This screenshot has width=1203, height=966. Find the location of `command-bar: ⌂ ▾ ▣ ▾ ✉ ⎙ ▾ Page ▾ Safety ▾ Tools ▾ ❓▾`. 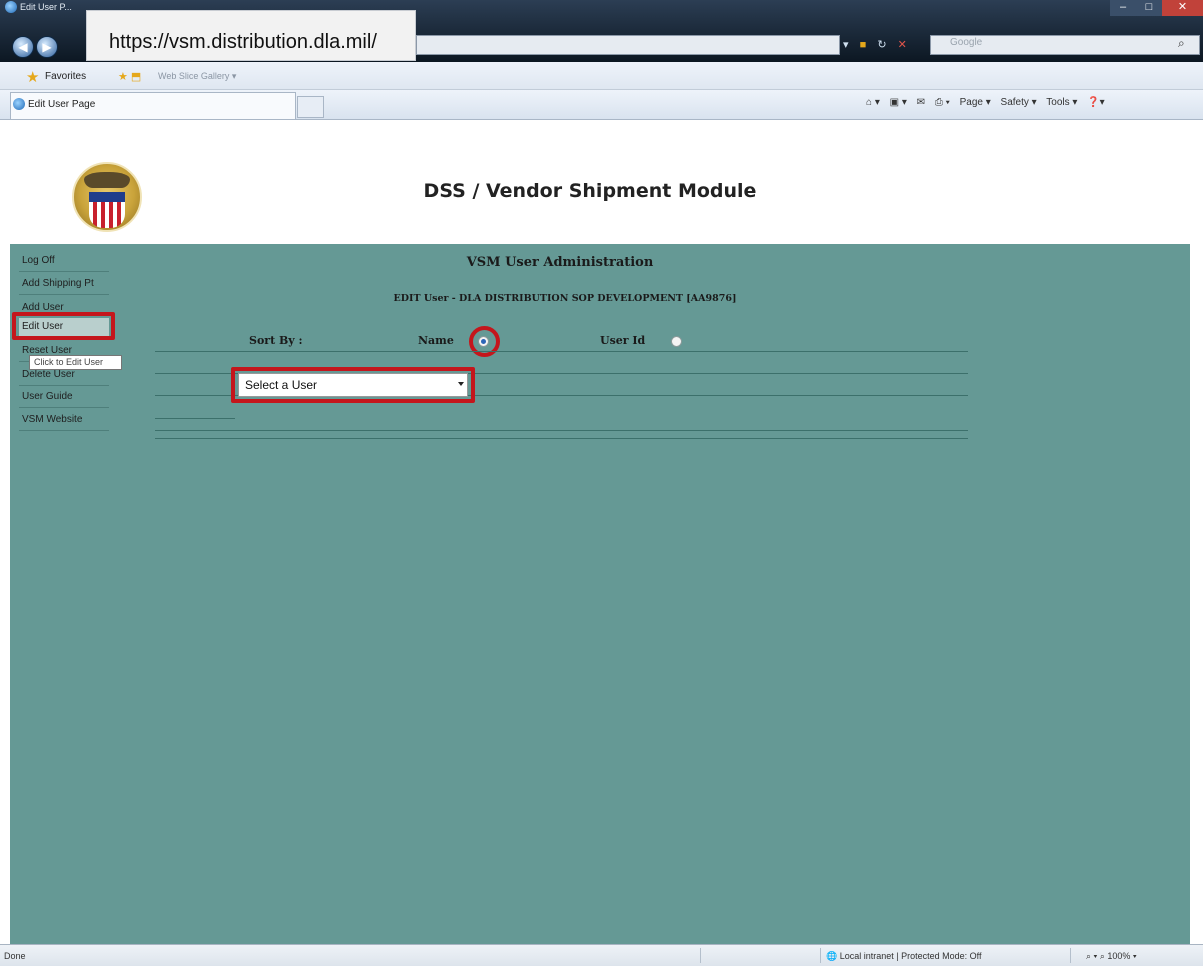

command-bar: ⌂ ▾ ▣ ▾ ✉ ⎙ ▾ Page ▾ Safety ▾ Tools ▾ ❓▾ is located at coordinates (989, 102).